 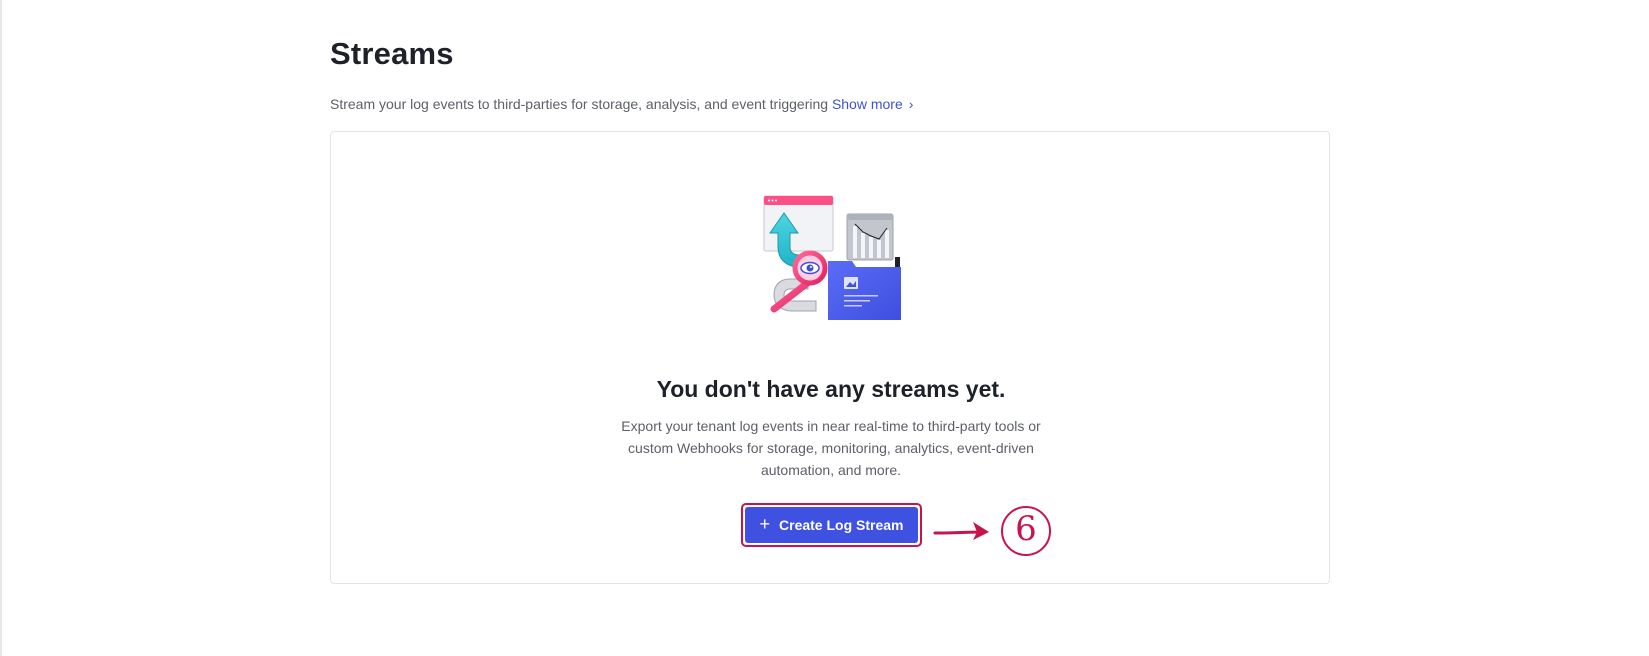 What do you see at coordinates (831, 389) in the screenshot?
I see `empty-state-title: You don't have any streams yet.` at bounding box center [831, 389].